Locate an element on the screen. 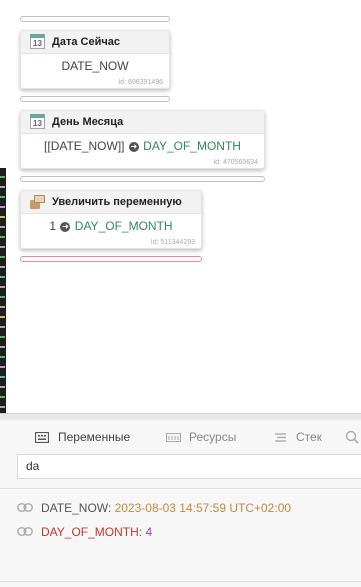 The image size is (361, 587). variable-value: 2023-08-03 14:57:59 UTC+02:00 is located at coordinates (203, 507).